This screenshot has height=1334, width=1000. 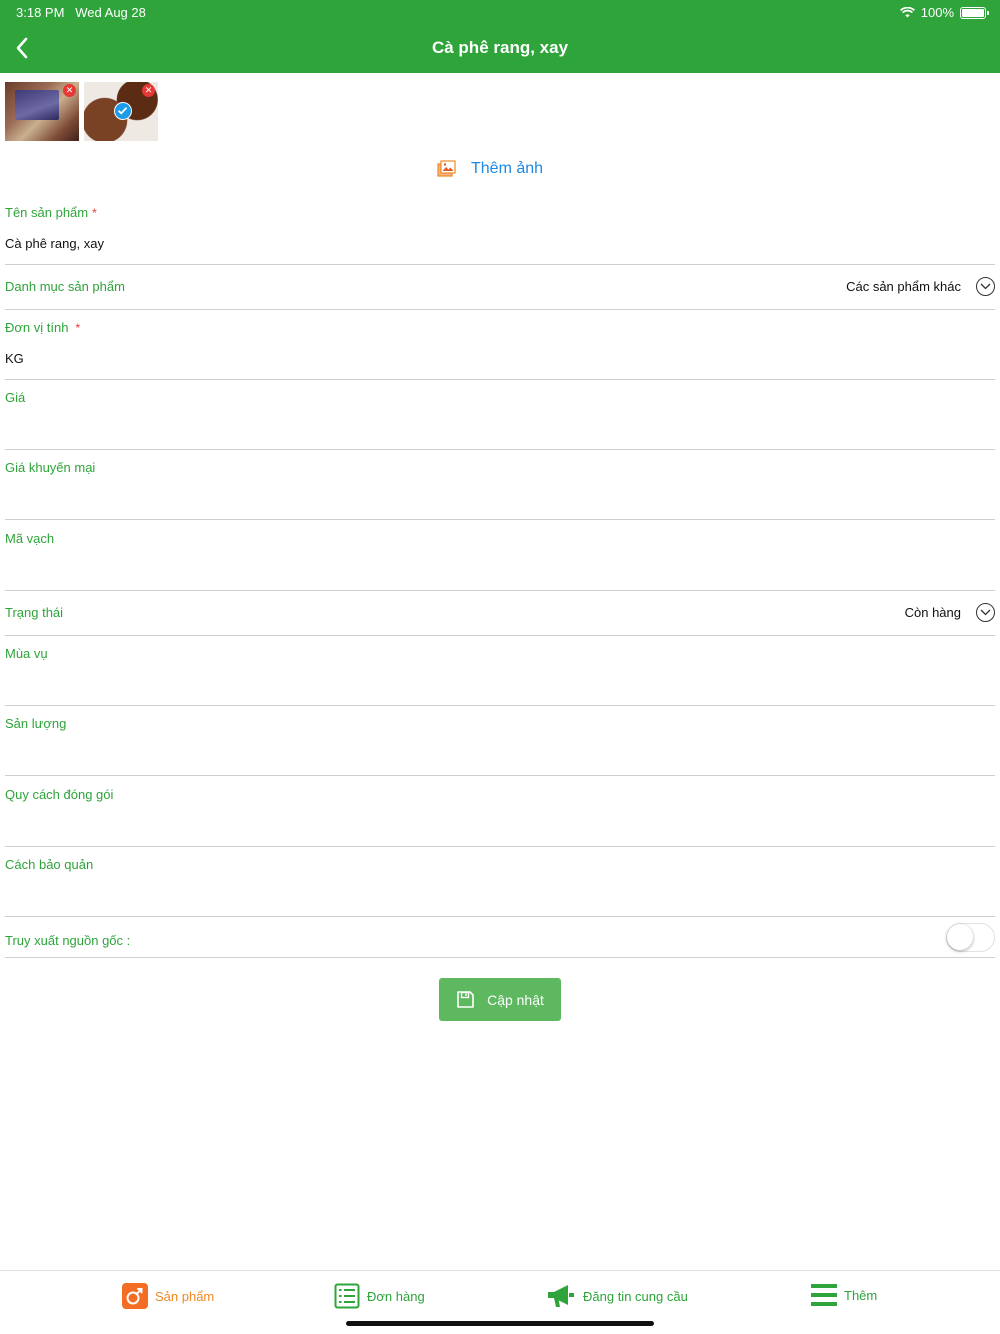 What do you see at coordinates (500, 882) in the screenshot?
I see `storage-field: Cách bảo quản` at bounding box center [500, 882].